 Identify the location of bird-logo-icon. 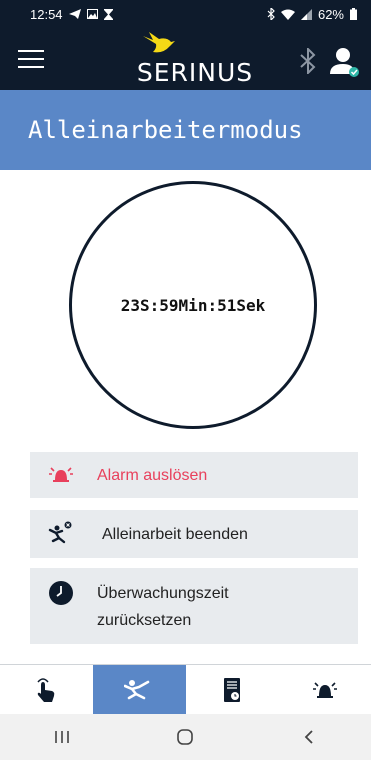
(159, 42).